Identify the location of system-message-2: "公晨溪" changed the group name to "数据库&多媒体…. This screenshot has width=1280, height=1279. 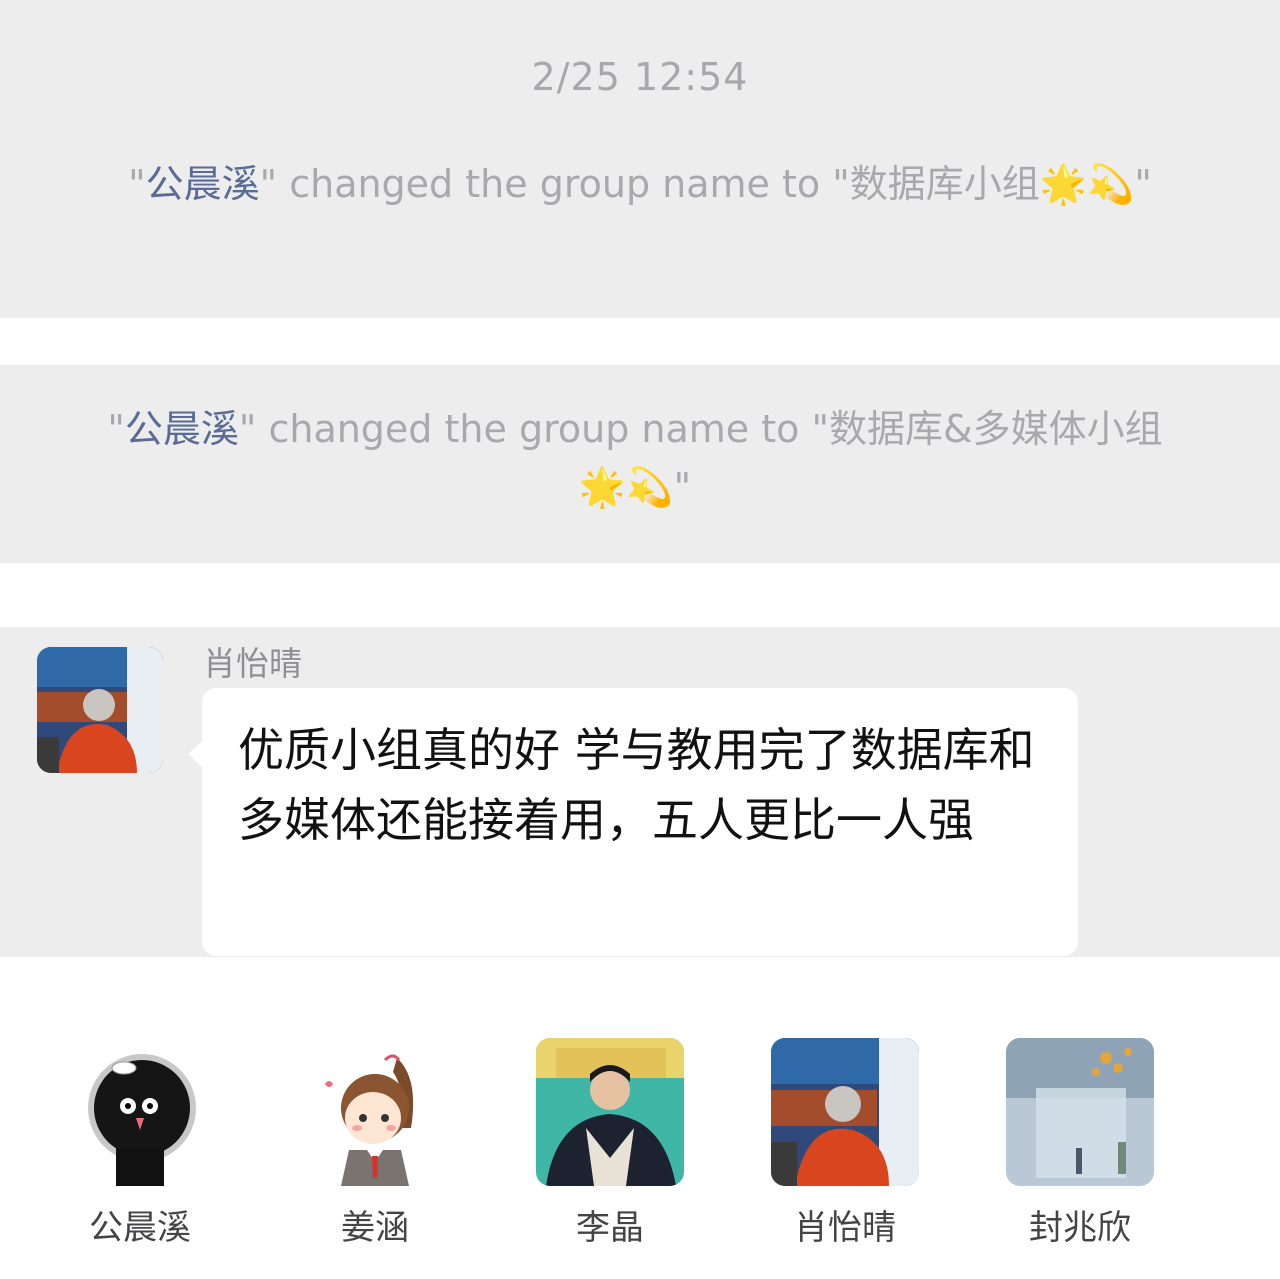
(635, 458).